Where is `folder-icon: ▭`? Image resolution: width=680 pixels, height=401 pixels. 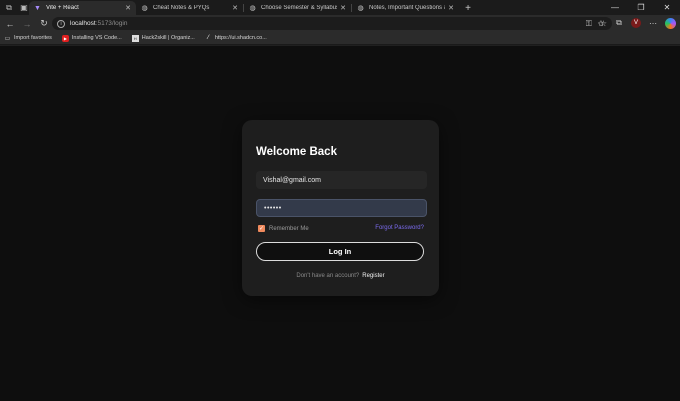 folder-icon: ▭ is located at coordinates (7, 38).